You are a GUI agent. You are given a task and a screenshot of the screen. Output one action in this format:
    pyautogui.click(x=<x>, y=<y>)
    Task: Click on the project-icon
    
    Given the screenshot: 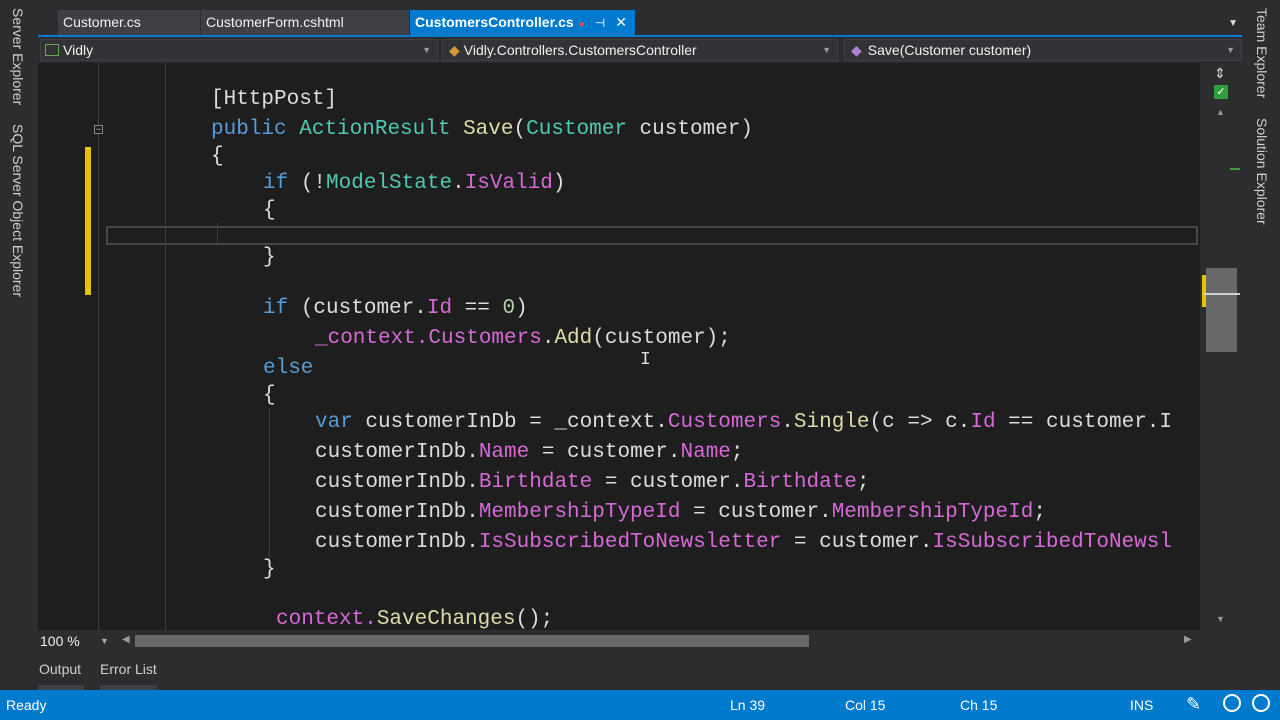 What is the action you would take?
    pyautogui.click(x=52, y=50)
    